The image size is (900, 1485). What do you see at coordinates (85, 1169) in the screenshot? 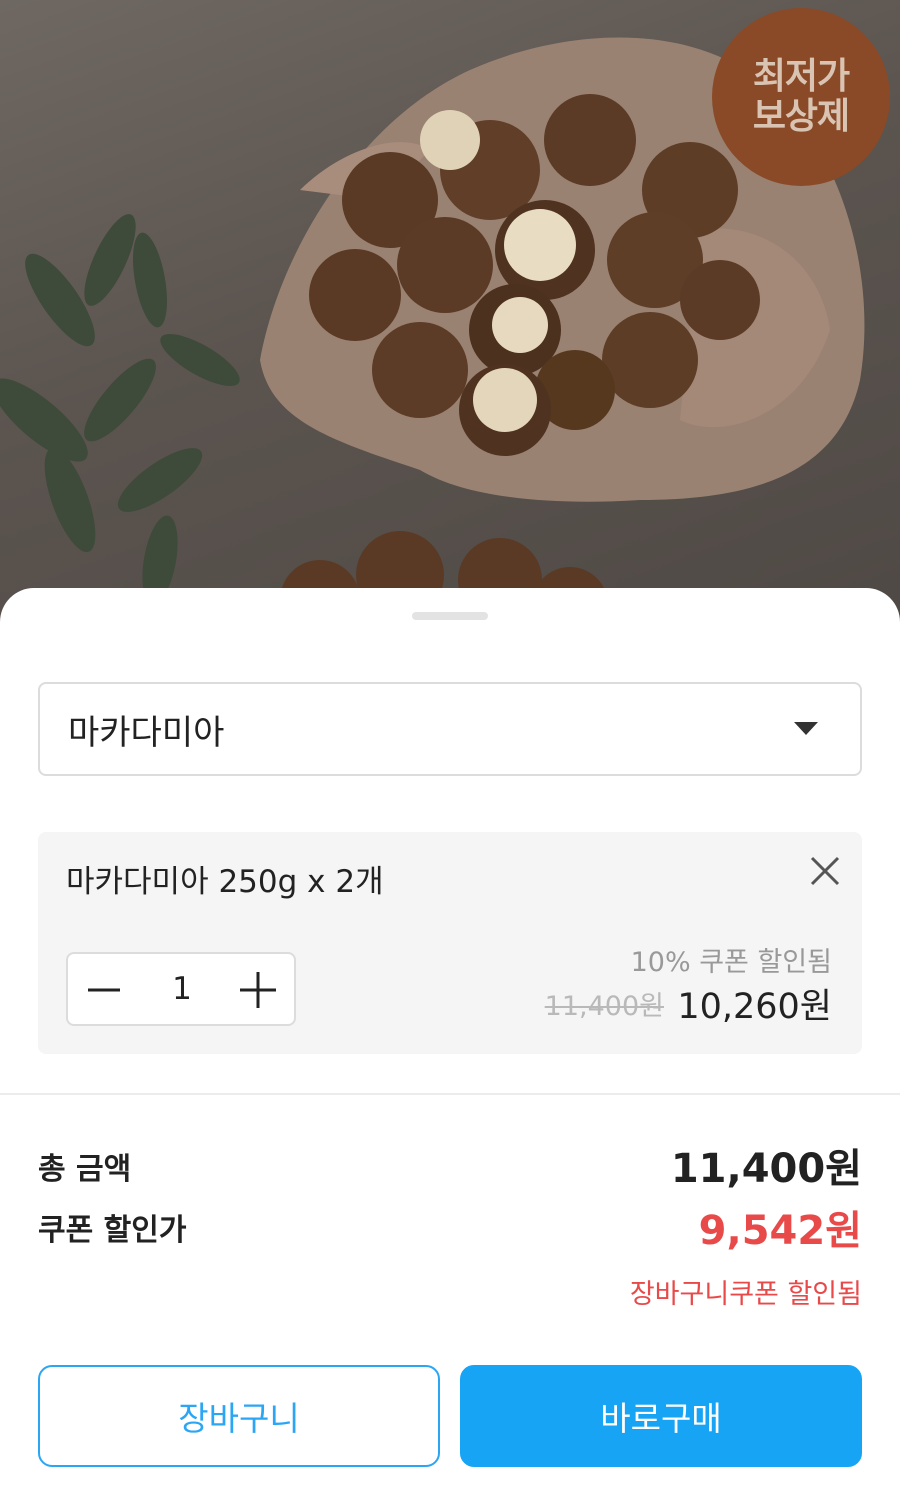
I see `total-amount-label: 총 금액` at bounding box center [85, 1169].